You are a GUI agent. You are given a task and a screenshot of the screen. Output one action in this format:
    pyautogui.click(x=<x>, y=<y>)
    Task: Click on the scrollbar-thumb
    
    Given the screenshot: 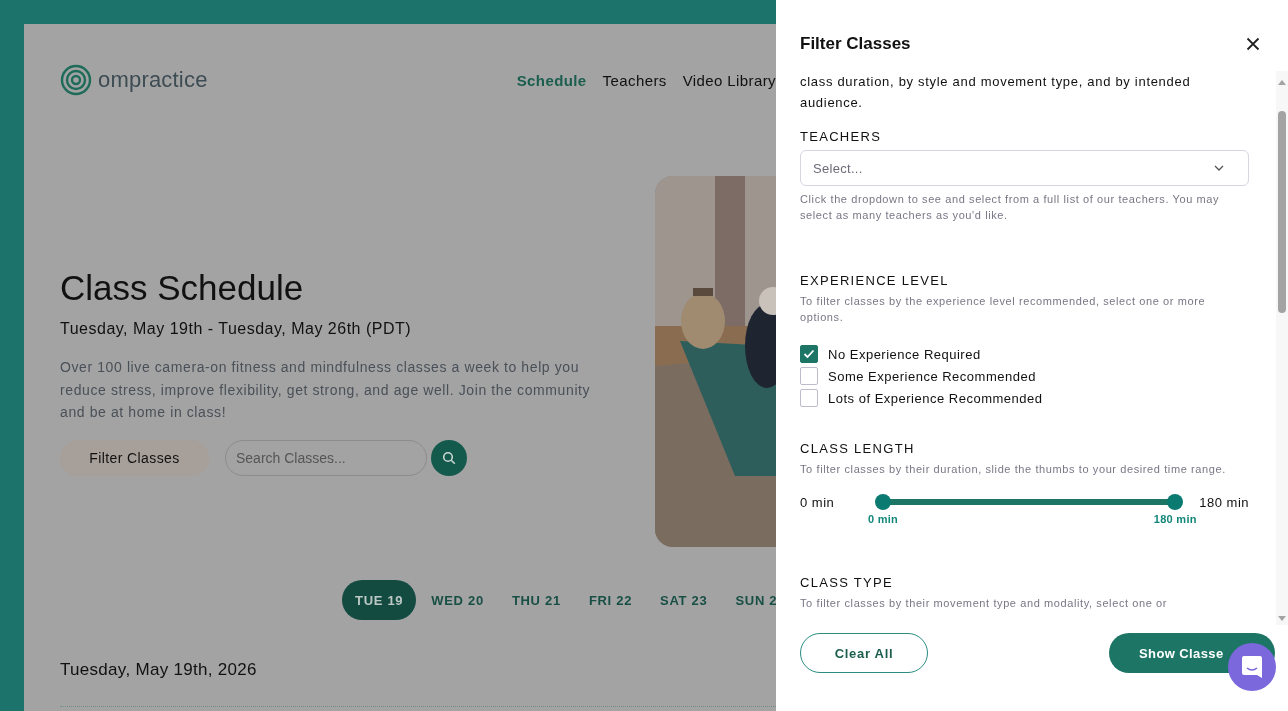 What is the action you would take?
    pyautogui.click(x=1282, y=212)
    